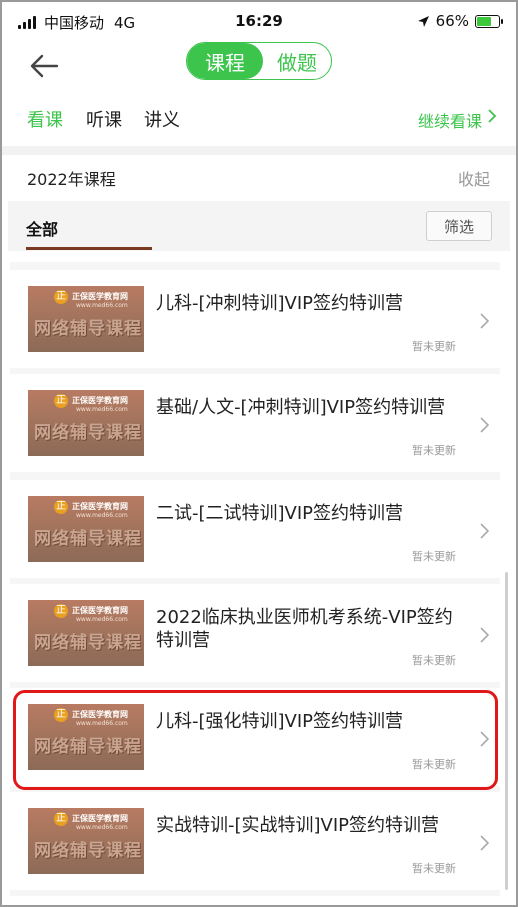 This screenshot has width=518, height=907. I want to click on course-title: 儿科-[冲刺特训]VIP签约特训营, so click(280, 303).